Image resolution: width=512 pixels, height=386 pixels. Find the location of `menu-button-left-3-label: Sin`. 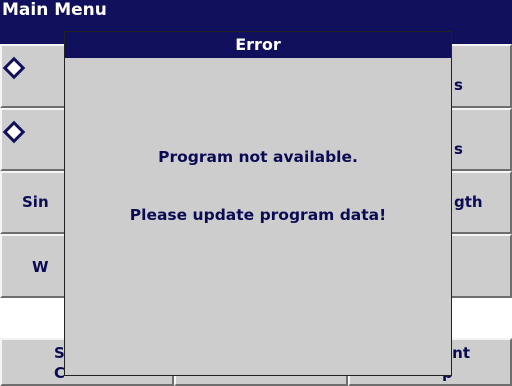

menu-button-left-3-label: Sin is located at coordinates (35, 202).